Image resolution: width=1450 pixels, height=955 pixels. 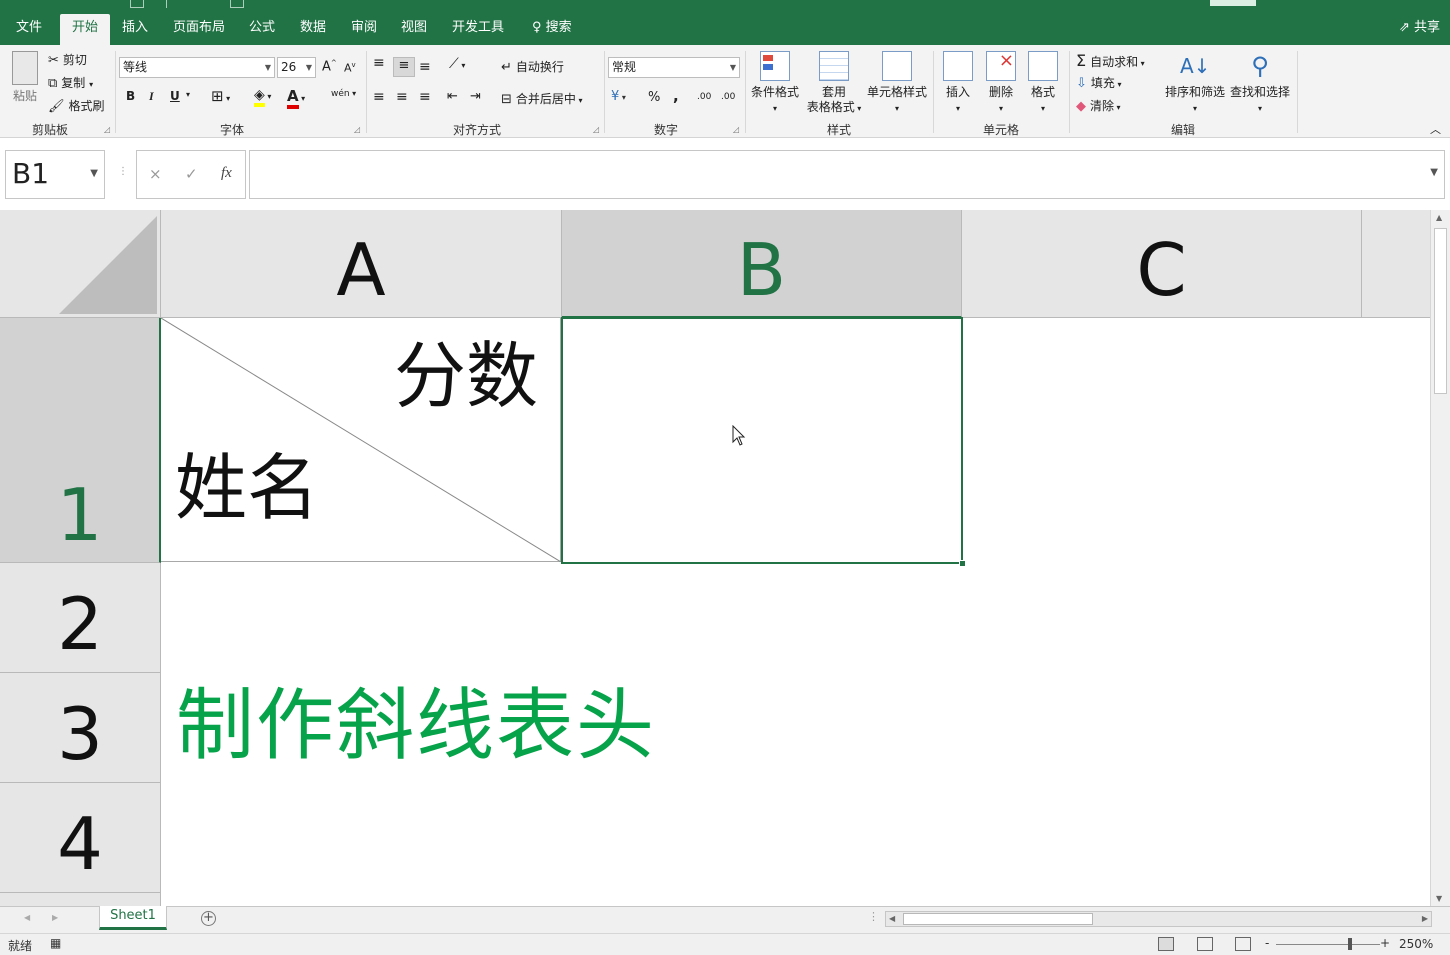 I want to click on grow-font-button: A^, so click(x=329, y=66).